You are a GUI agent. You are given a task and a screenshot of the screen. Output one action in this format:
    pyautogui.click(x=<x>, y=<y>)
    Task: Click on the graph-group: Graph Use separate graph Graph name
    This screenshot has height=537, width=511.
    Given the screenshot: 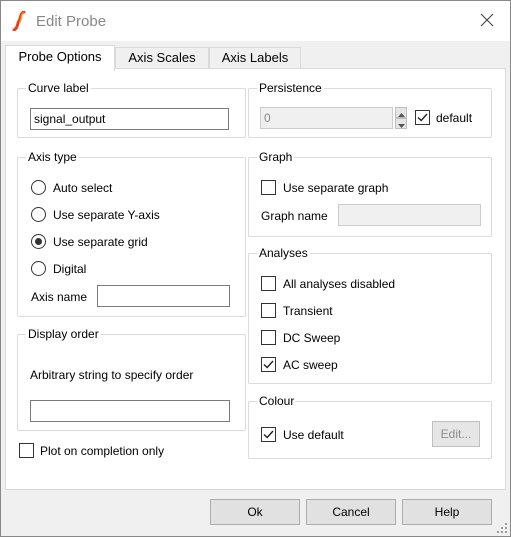 What is the action you would take?
    pyautogui.click(x=370, y=193)
    